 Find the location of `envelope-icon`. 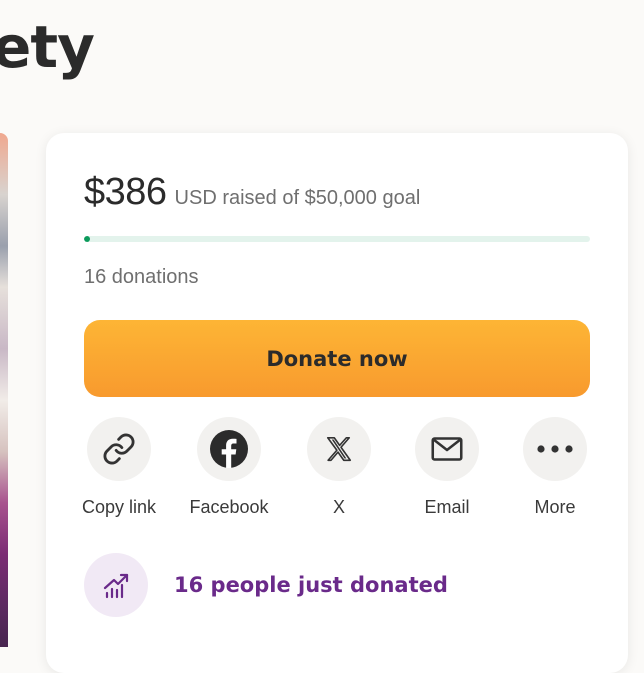

envelope-icon is located at coordinates (447, 449).